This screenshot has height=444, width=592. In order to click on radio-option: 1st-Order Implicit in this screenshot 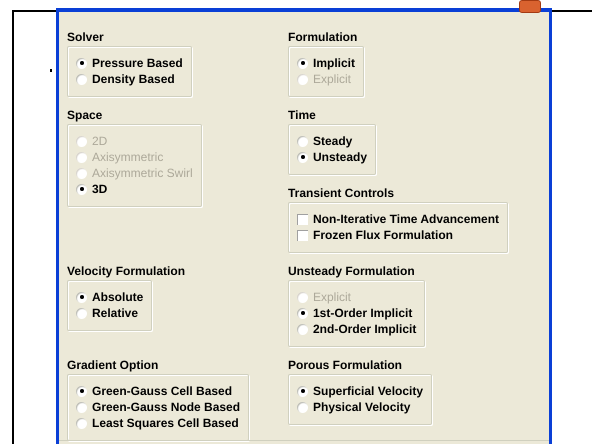, I will do `click(356, 313)`.